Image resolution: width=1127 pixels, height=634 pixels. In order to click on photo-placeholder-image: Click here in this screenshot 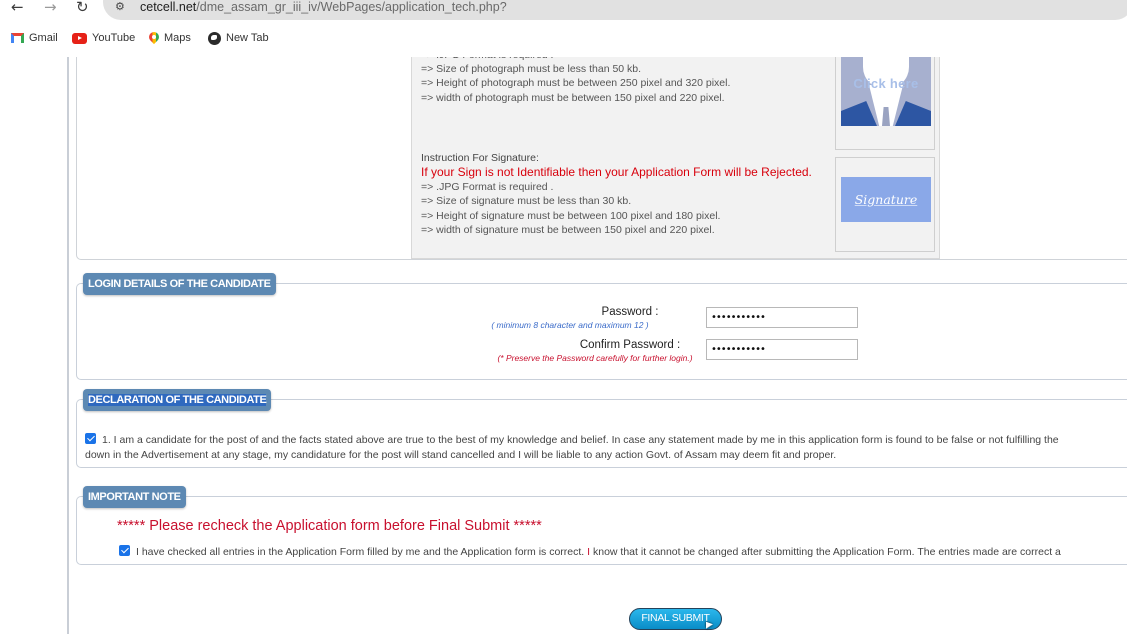, I will do `click(886, 91)`.